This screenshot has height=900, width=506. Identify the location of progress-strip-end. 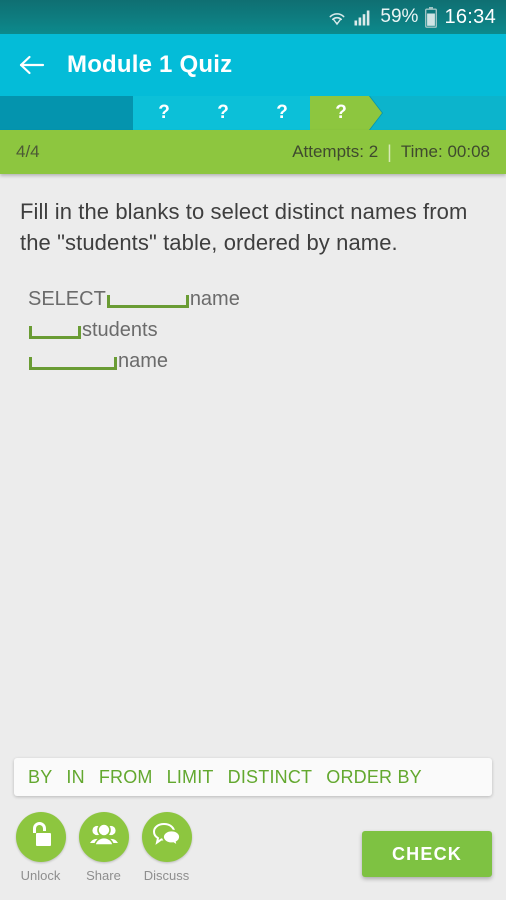
(438, 113).